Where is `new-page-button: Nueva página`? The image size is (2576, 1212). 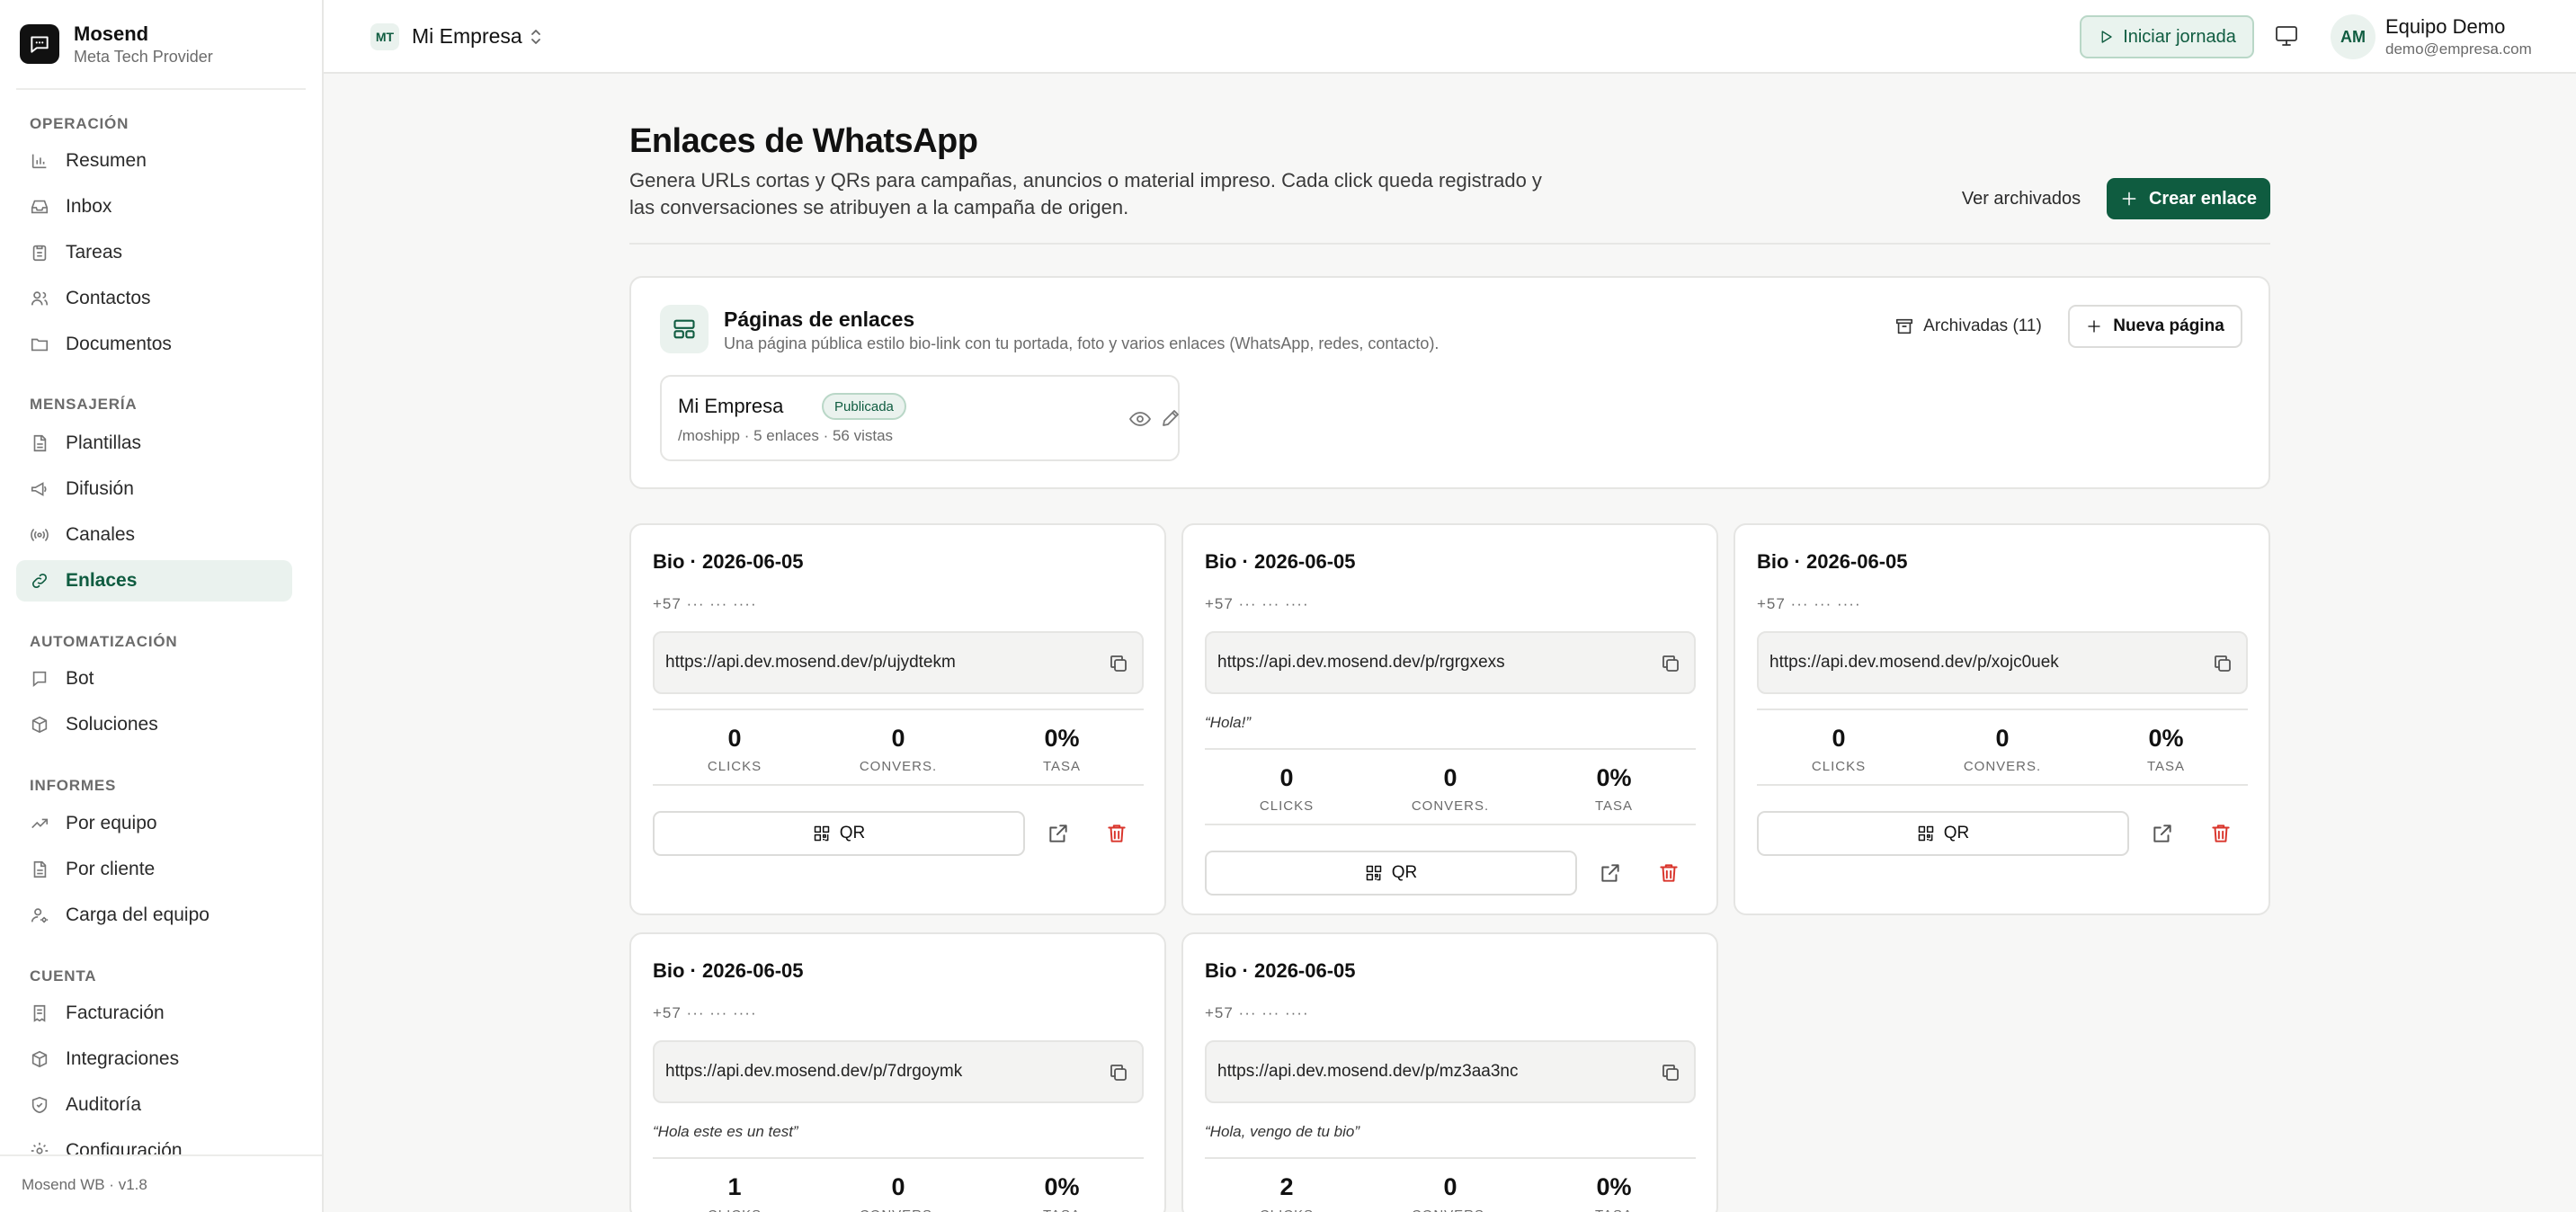
new-page-button: Nueva página is located at coordinates (2155, 326).